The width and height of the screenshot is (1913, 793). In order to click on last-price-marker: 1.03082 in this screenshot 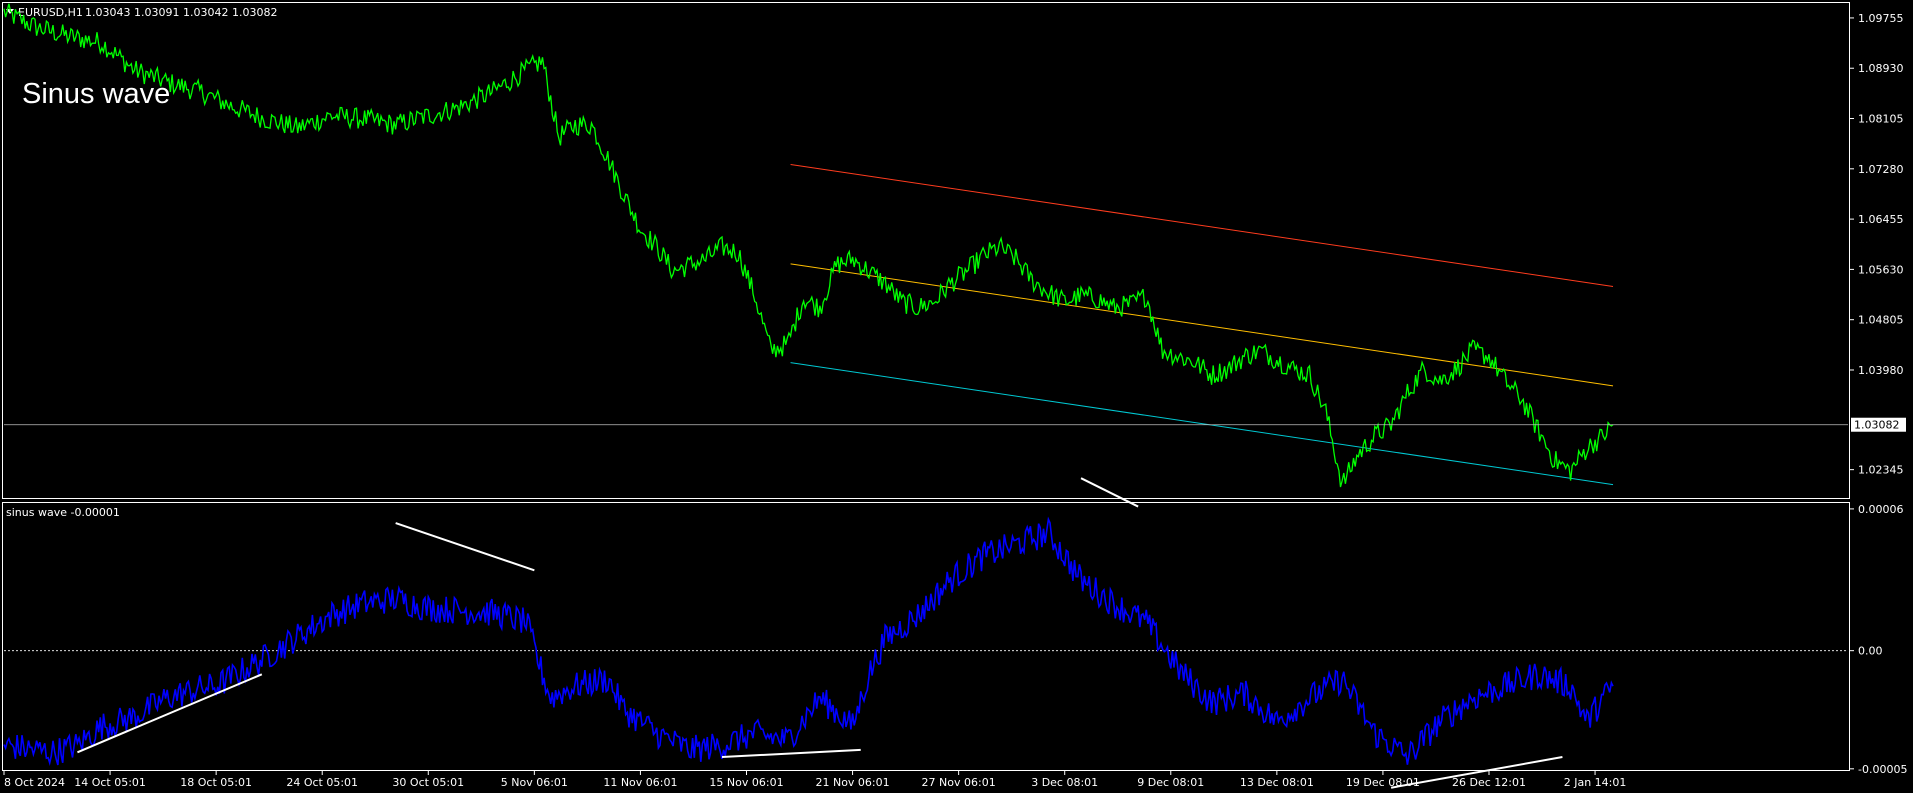, I will do `click(1878, 424)`.